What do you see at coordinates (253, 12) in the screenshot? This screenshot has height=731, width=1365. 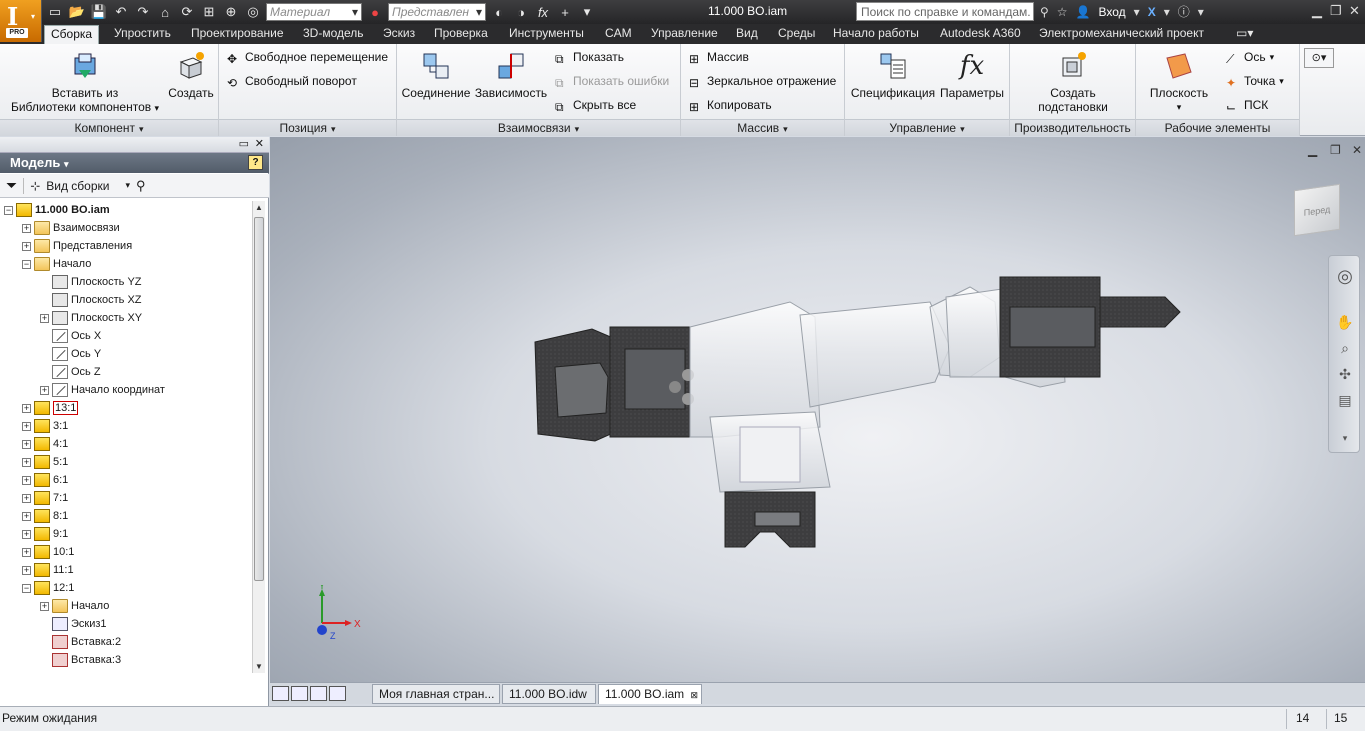 I see `color-wheel-icon: ◎` at bounding box center [253, 12].